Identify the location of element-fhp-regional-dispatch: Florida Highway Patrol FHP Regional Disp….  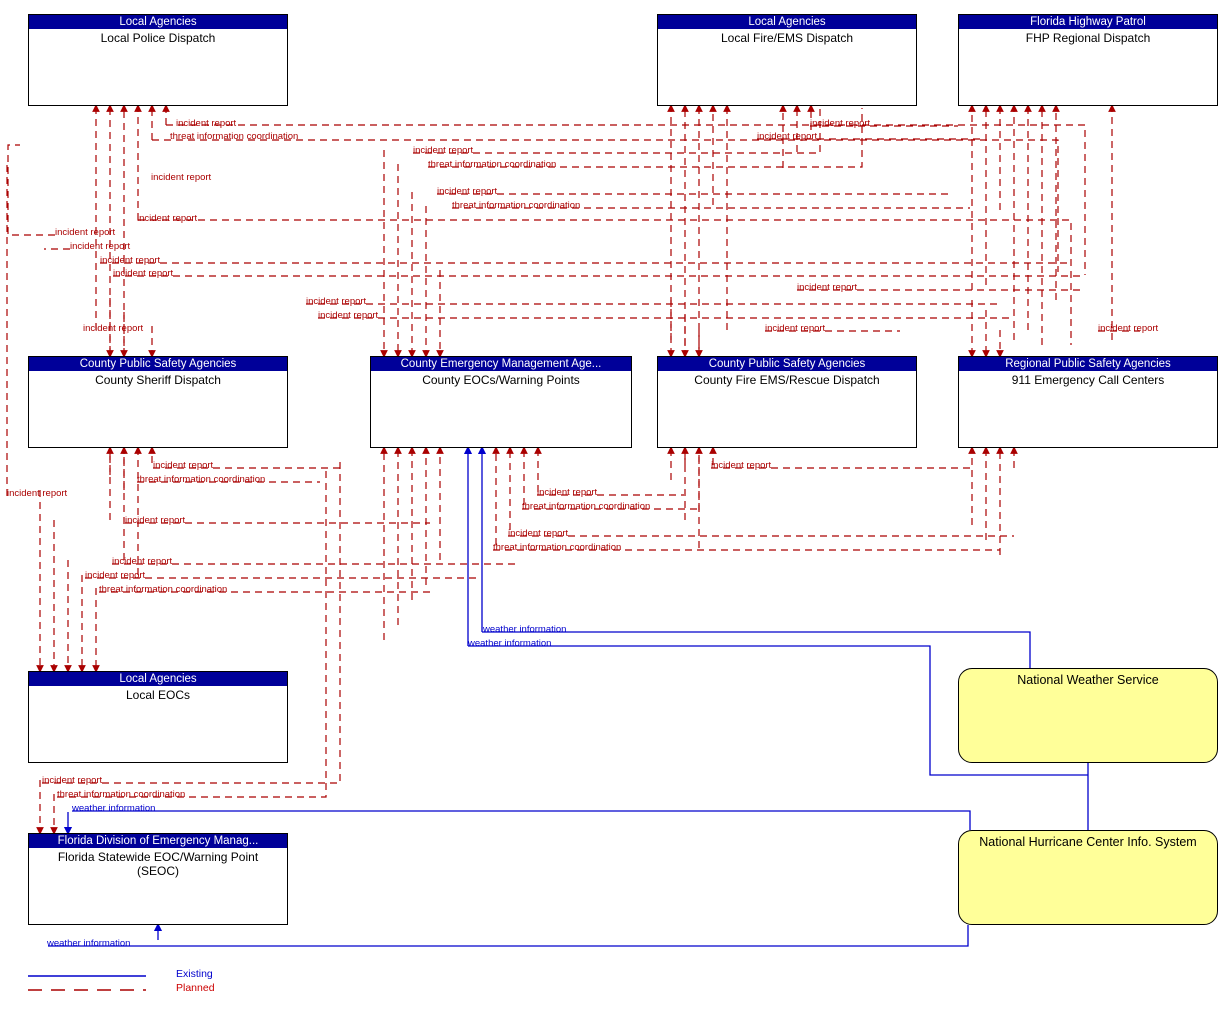
(1088, 60).